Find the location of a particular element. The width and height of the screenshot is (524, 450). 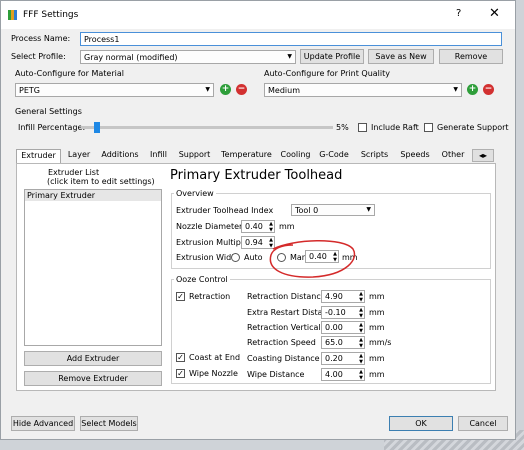

remove-profile-button: Remove is located at coordinates (471, 56).